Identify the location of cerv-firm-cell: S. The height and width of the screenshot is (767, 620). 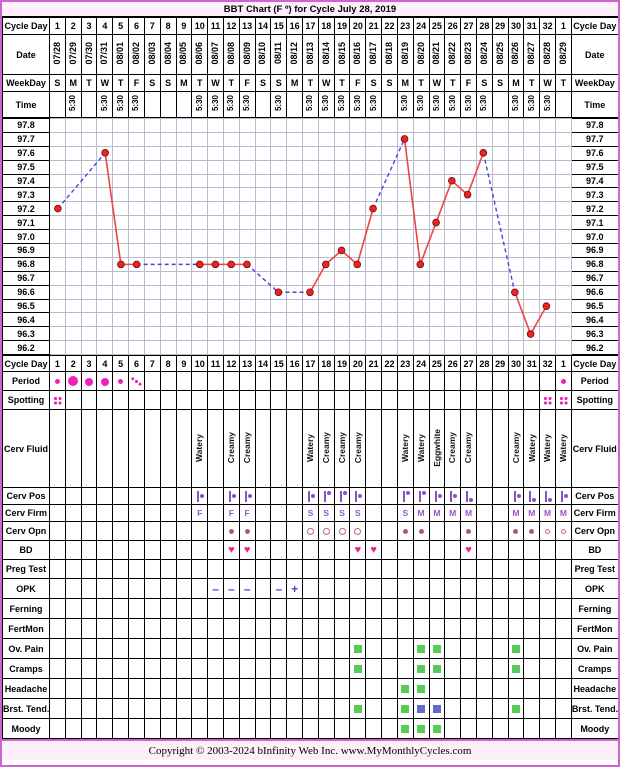
(326, 513).